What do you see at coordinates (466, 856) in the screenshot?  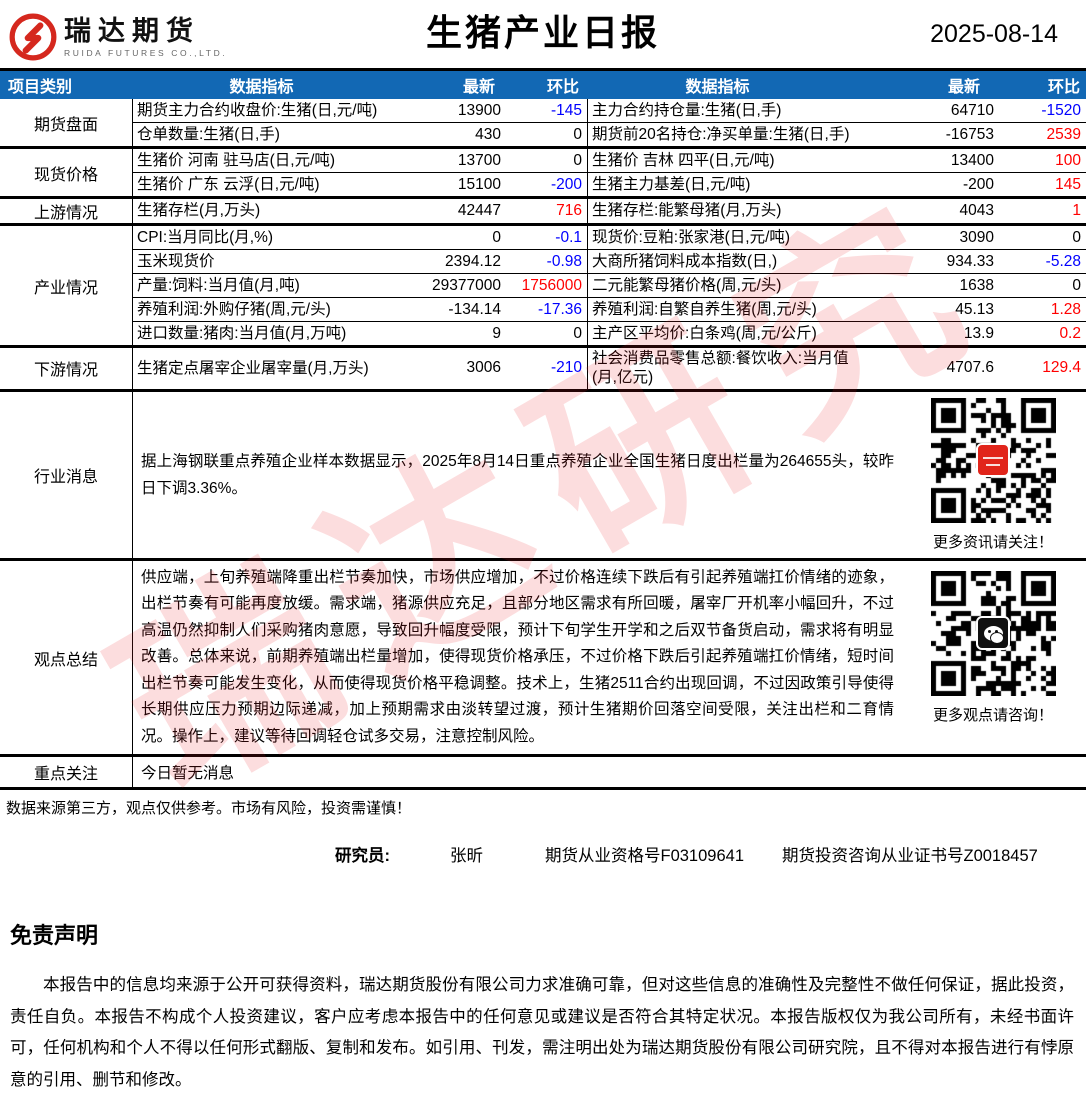 I see `researcher-name: 张昕` at bounding box center [466, 856].